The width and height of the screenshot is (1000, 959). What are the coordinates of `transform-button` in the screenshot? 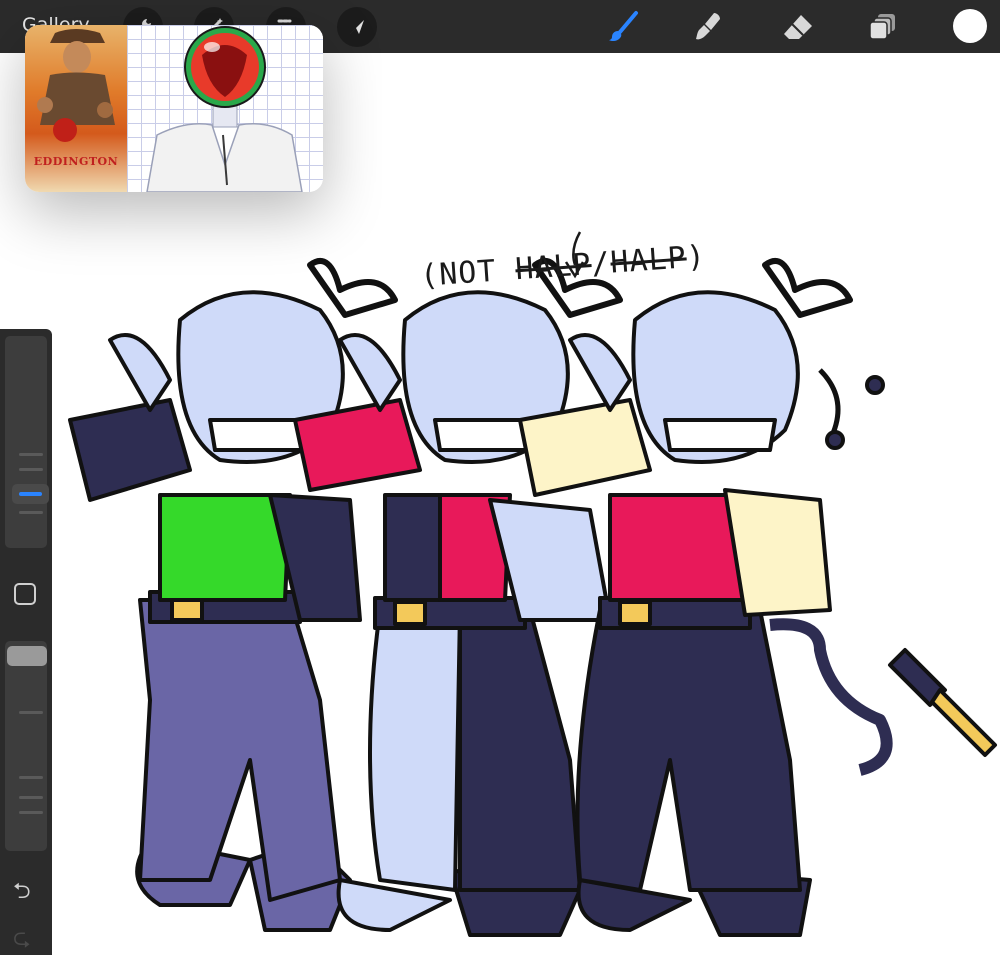 It's located at (357, 27).